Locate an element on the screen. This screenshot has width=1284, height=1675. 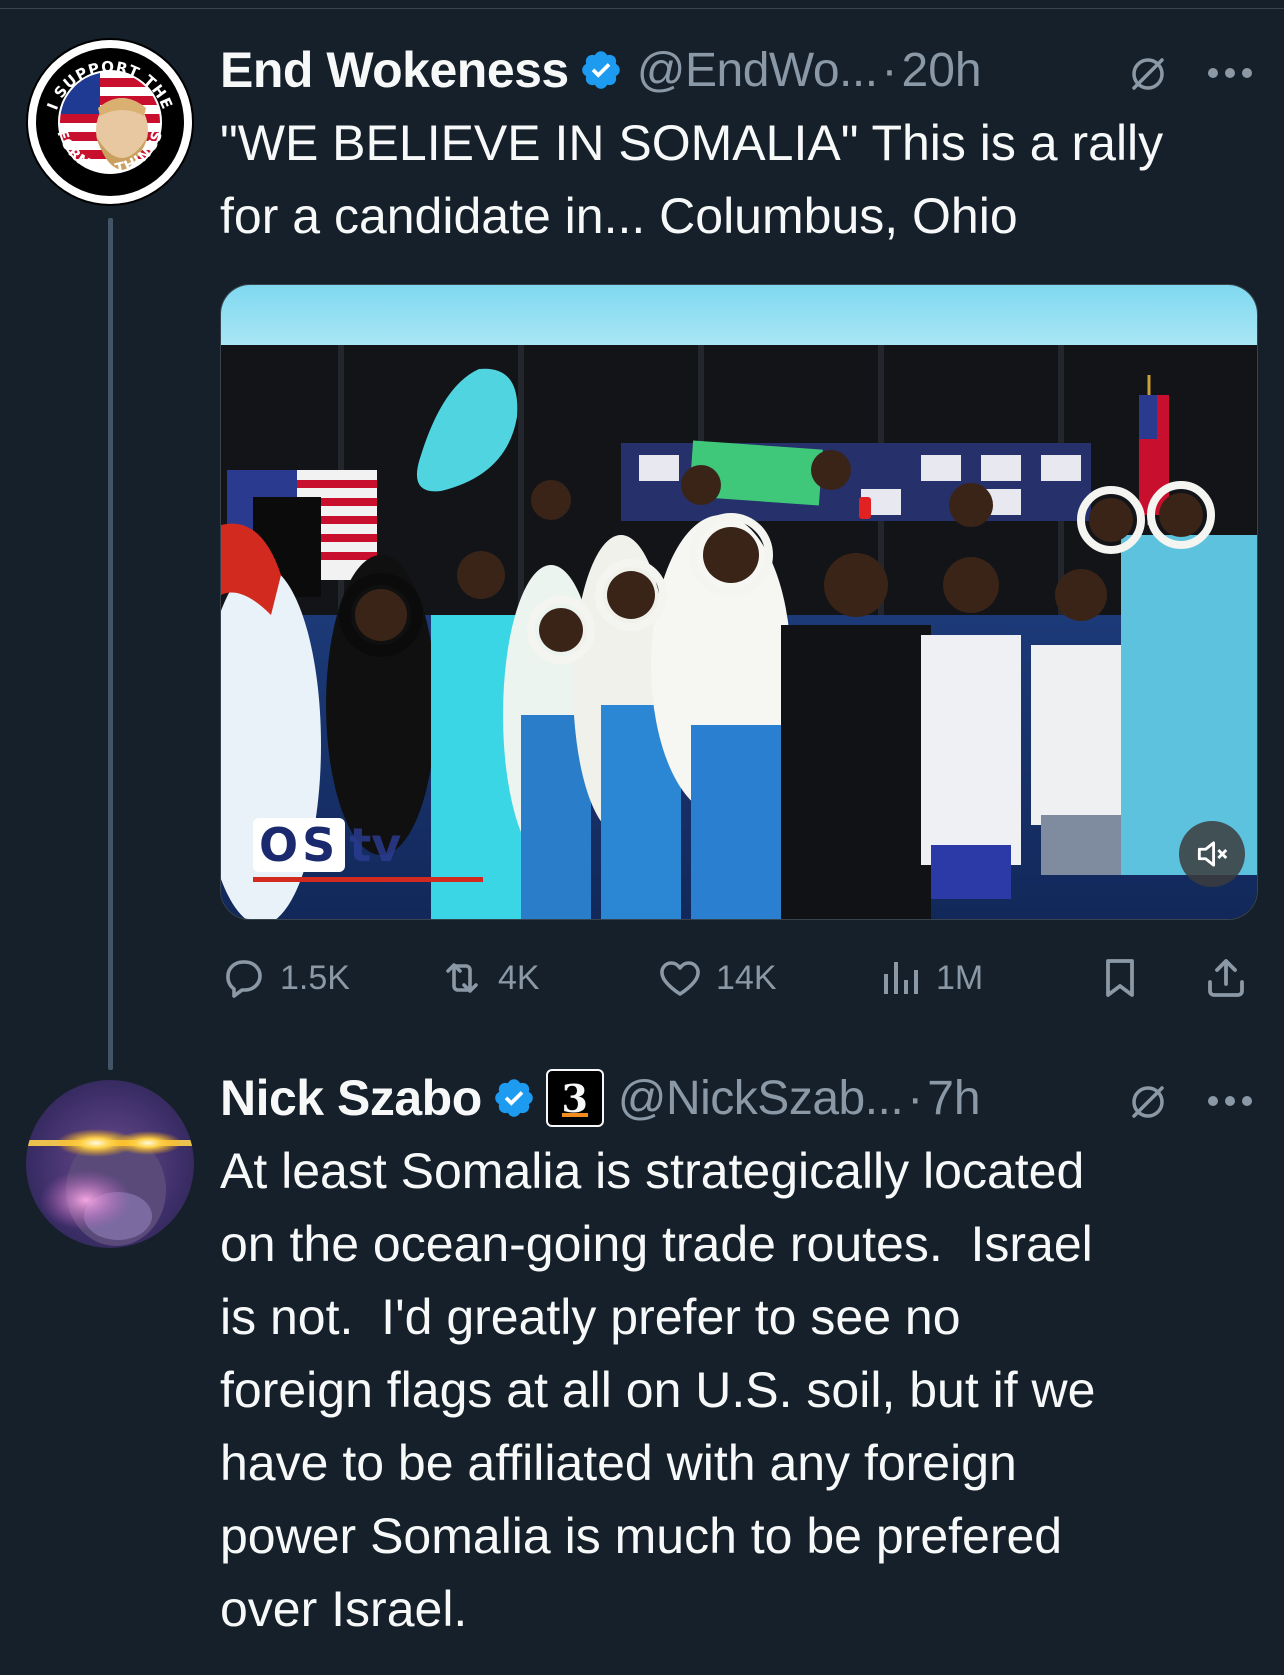
video-watermark: OS tv is located at coordinates (327, 845).